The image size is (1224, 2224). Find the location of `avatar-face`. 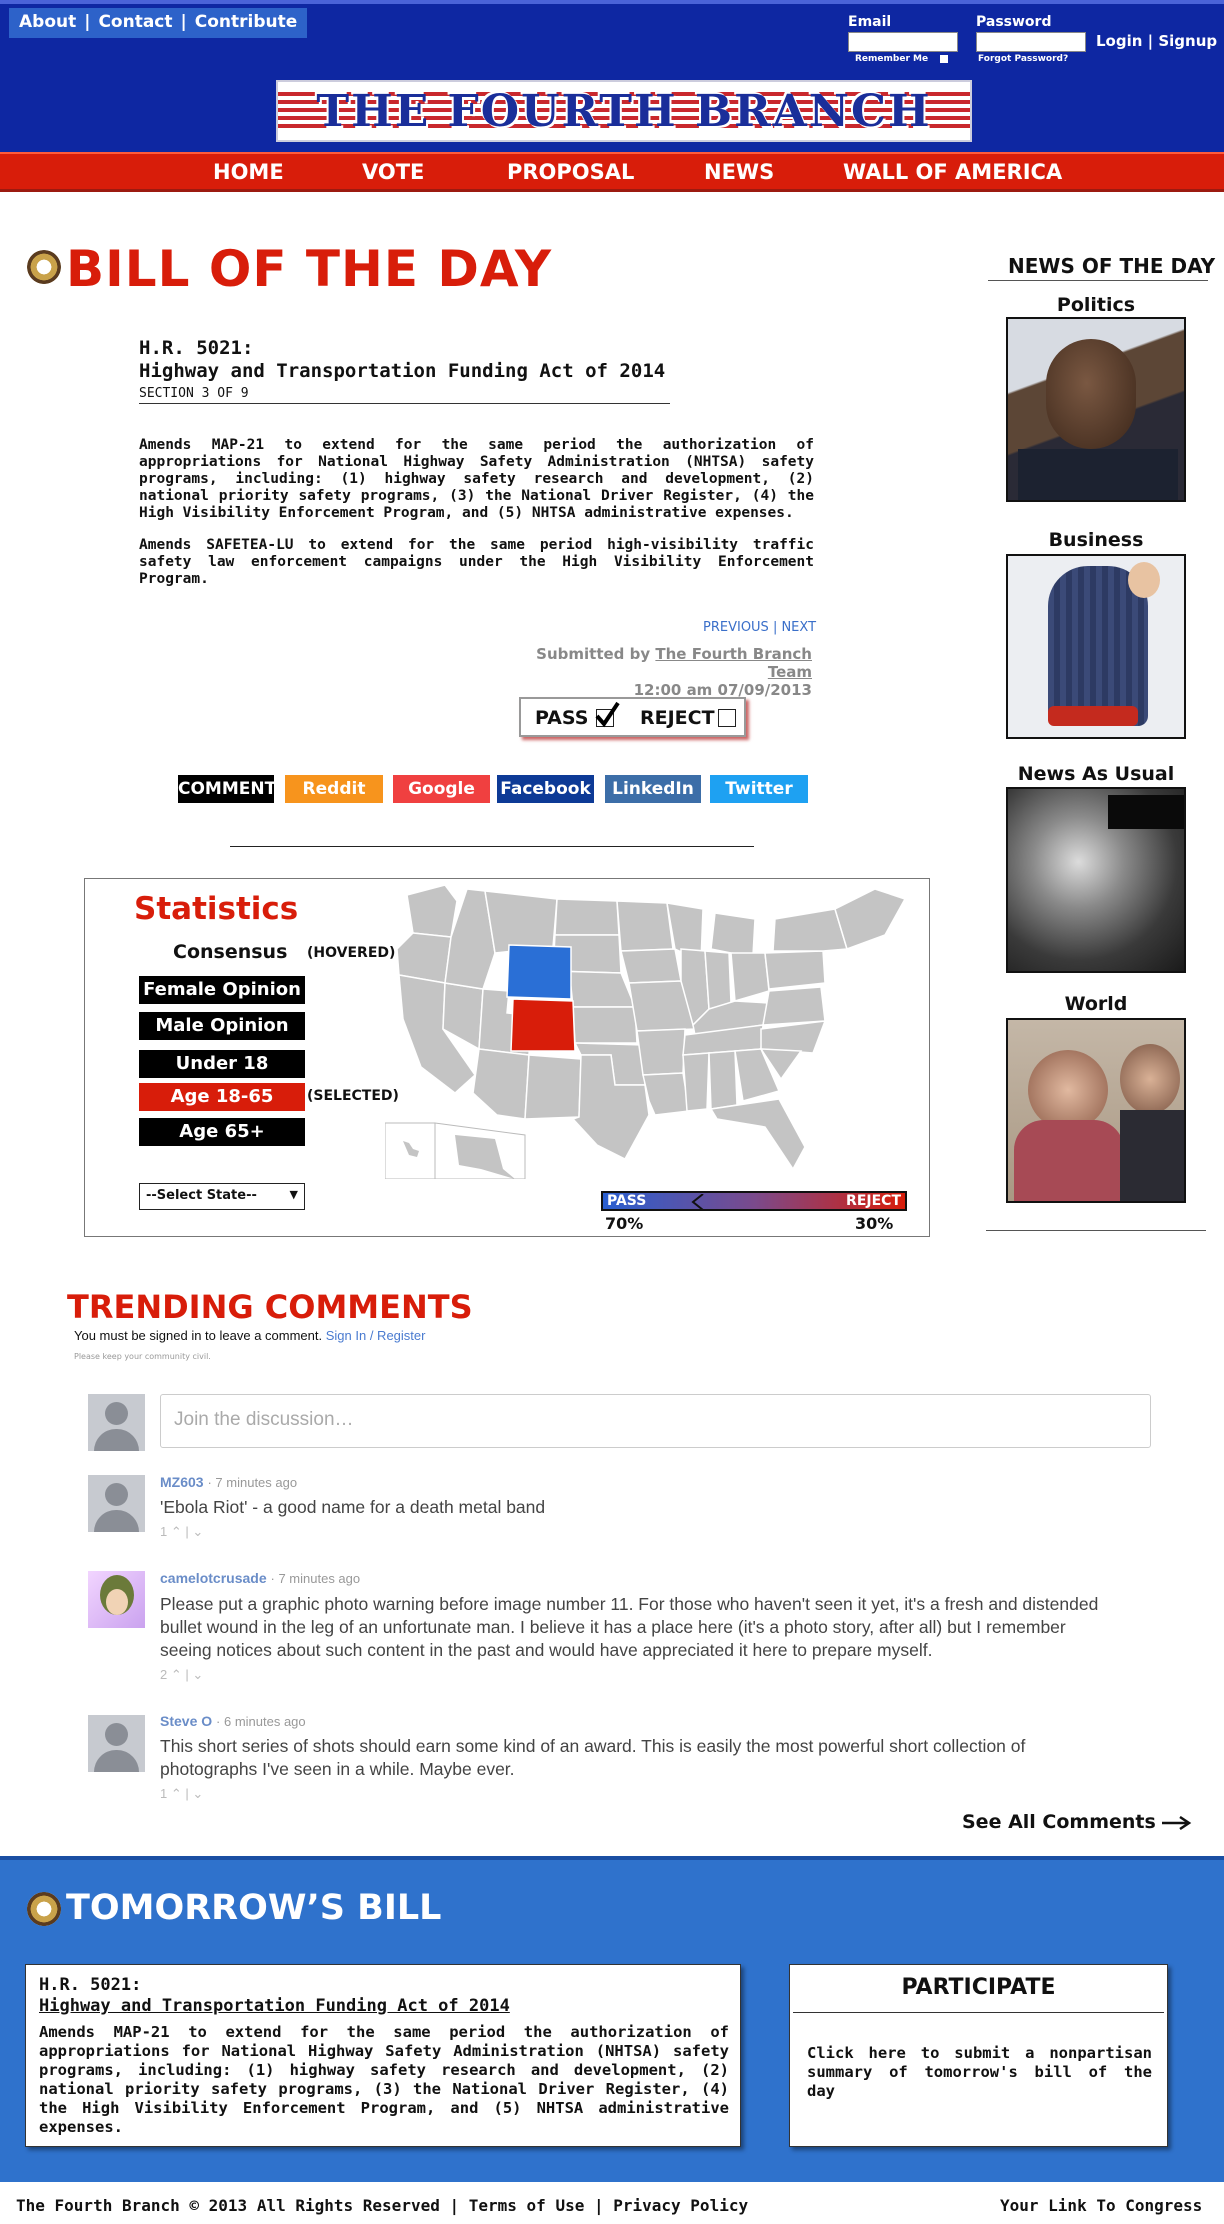

avatar-face is located at coordinates (117, 1602).